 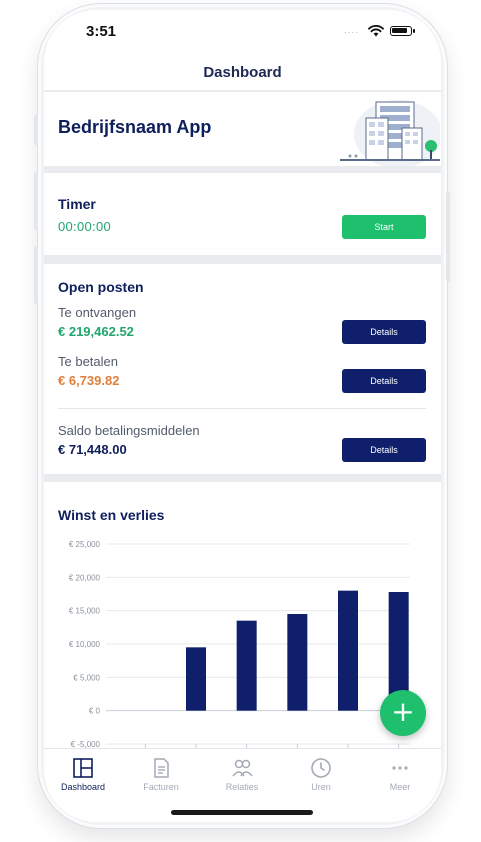 I want to click on tab-label: Uren, so click(x=321, y=787).